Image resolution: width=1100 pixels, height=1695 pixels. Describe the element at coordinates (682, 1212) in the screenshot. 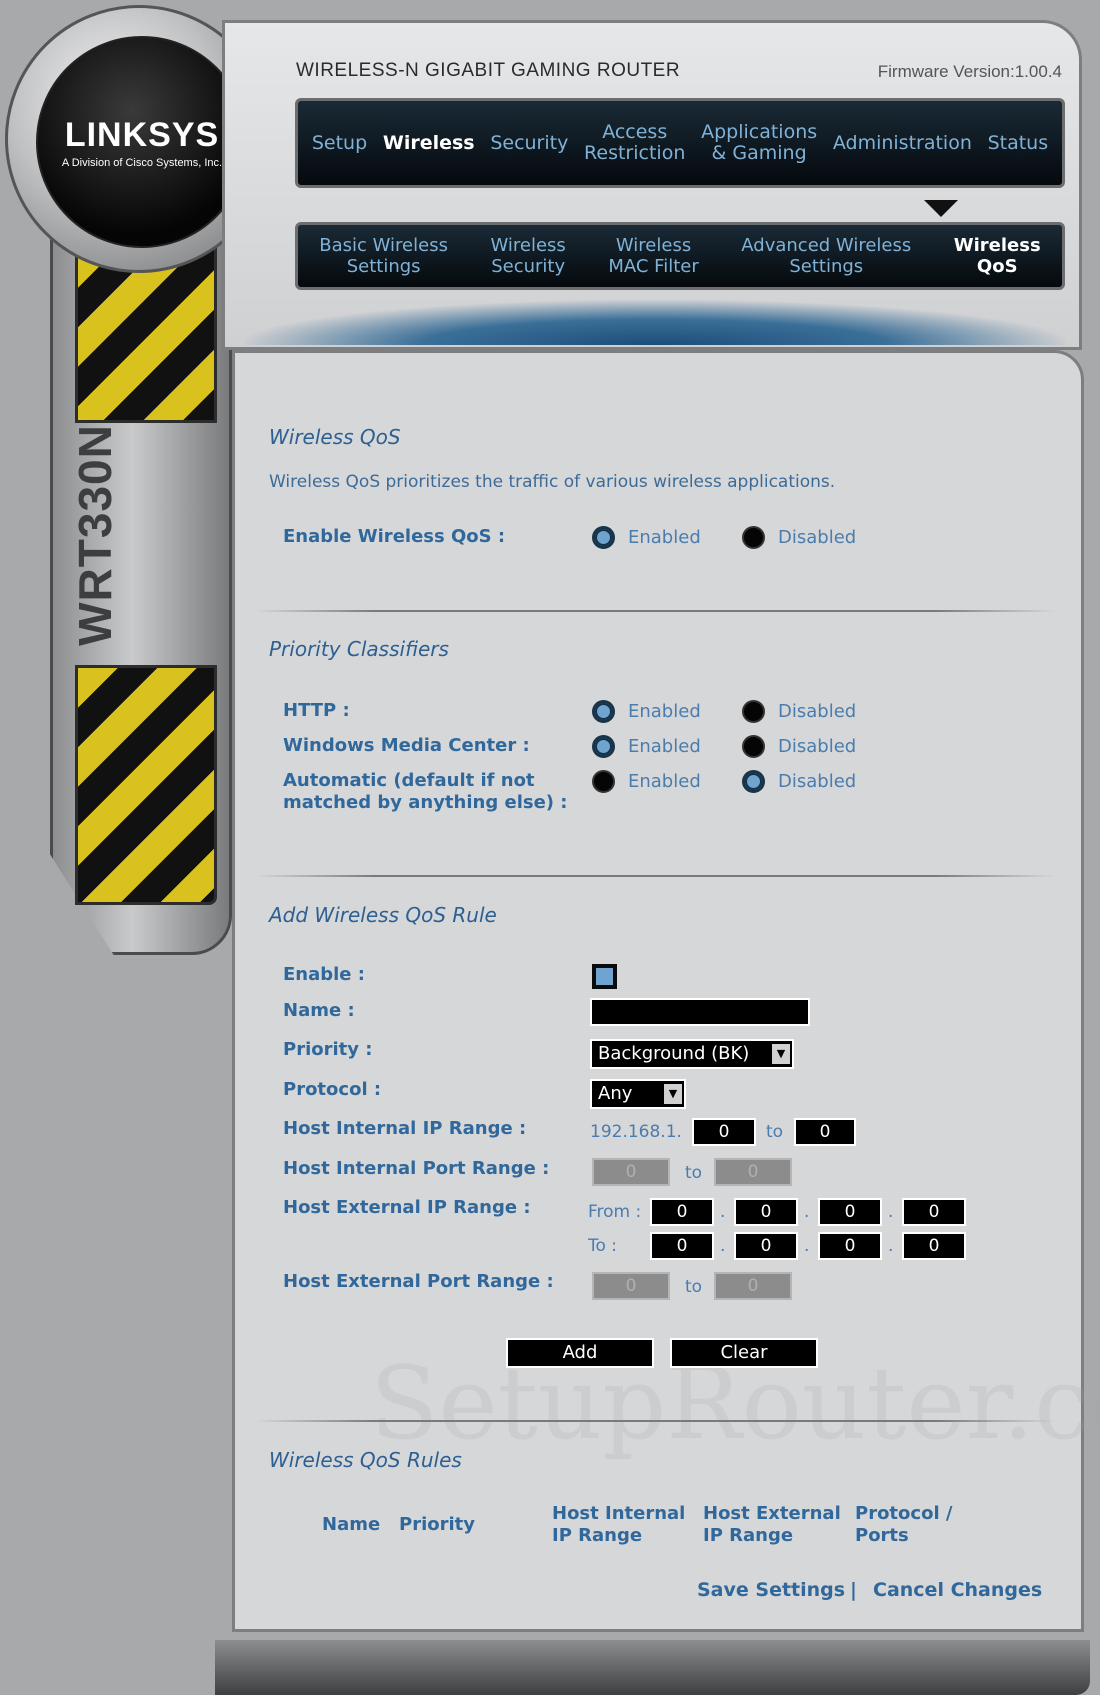

I see `external-from-octet-1: 0` at that location.